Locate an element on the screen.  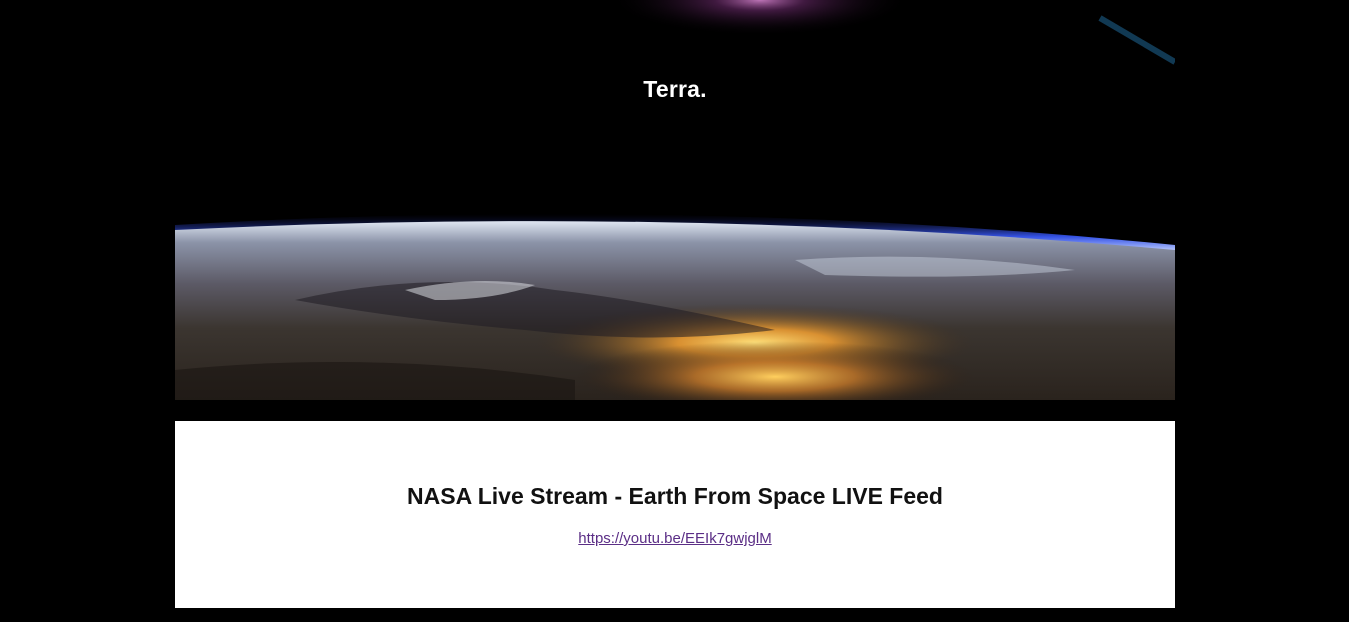
site-logo: Terra. is located at coordinates (675, 89).